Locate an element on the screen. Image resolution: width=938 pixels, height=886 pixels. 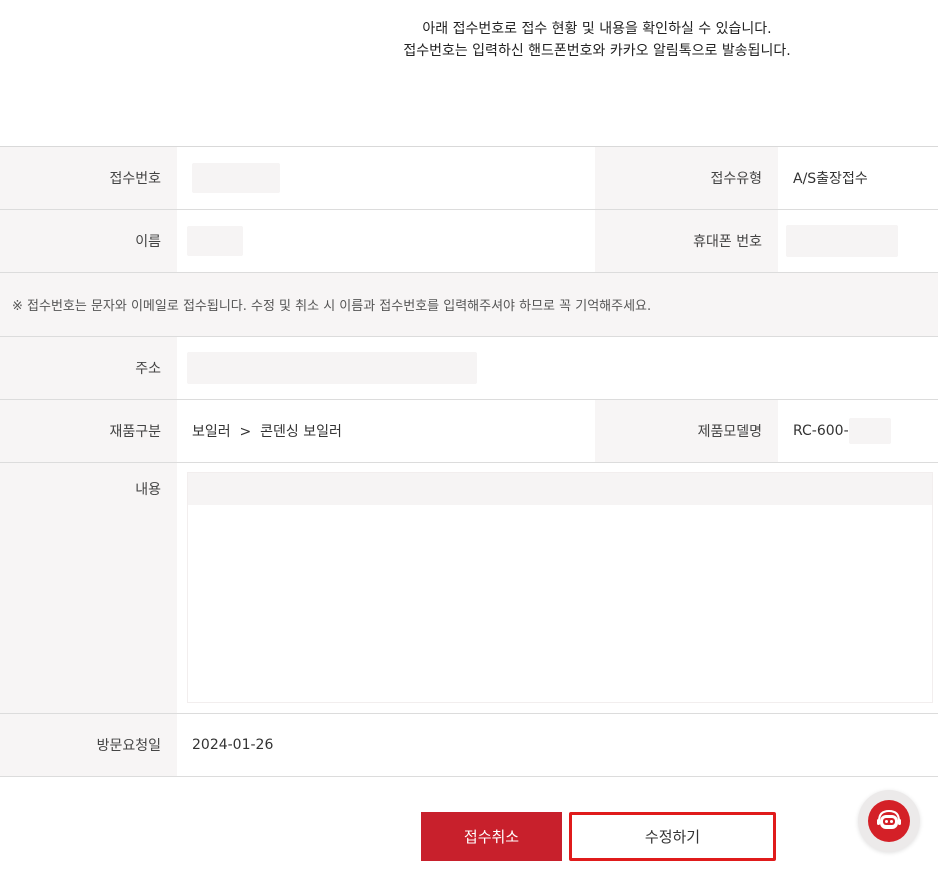
receipt-type-label: 접수유형 is located at coordinates (686, 178).